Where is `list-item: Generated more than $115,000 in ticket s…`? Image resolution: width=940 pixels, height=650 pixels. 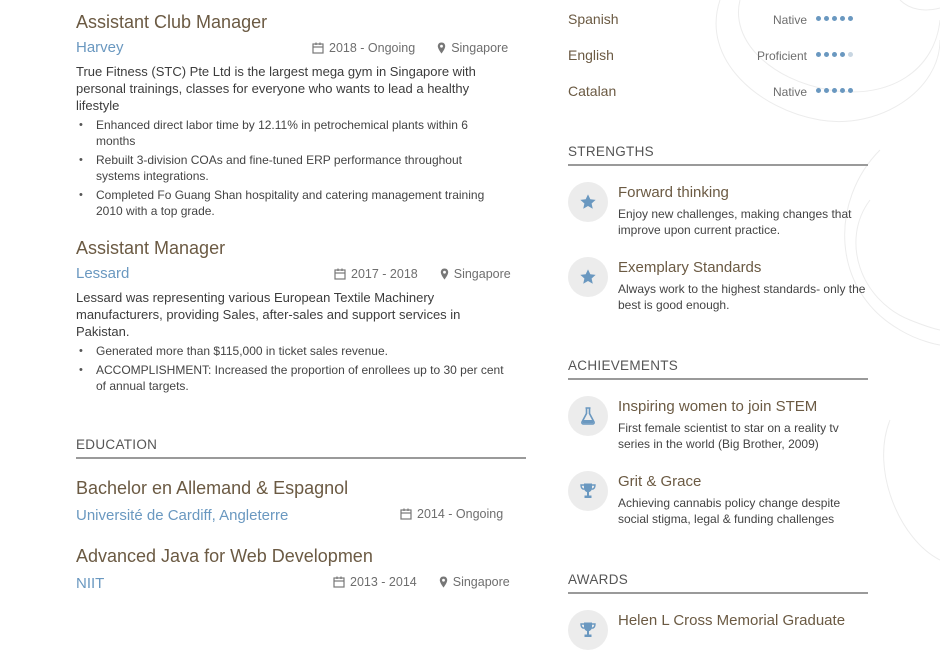
list-item: Generated more than $115,000 in ticket s… is located at coordinates (291, 351).